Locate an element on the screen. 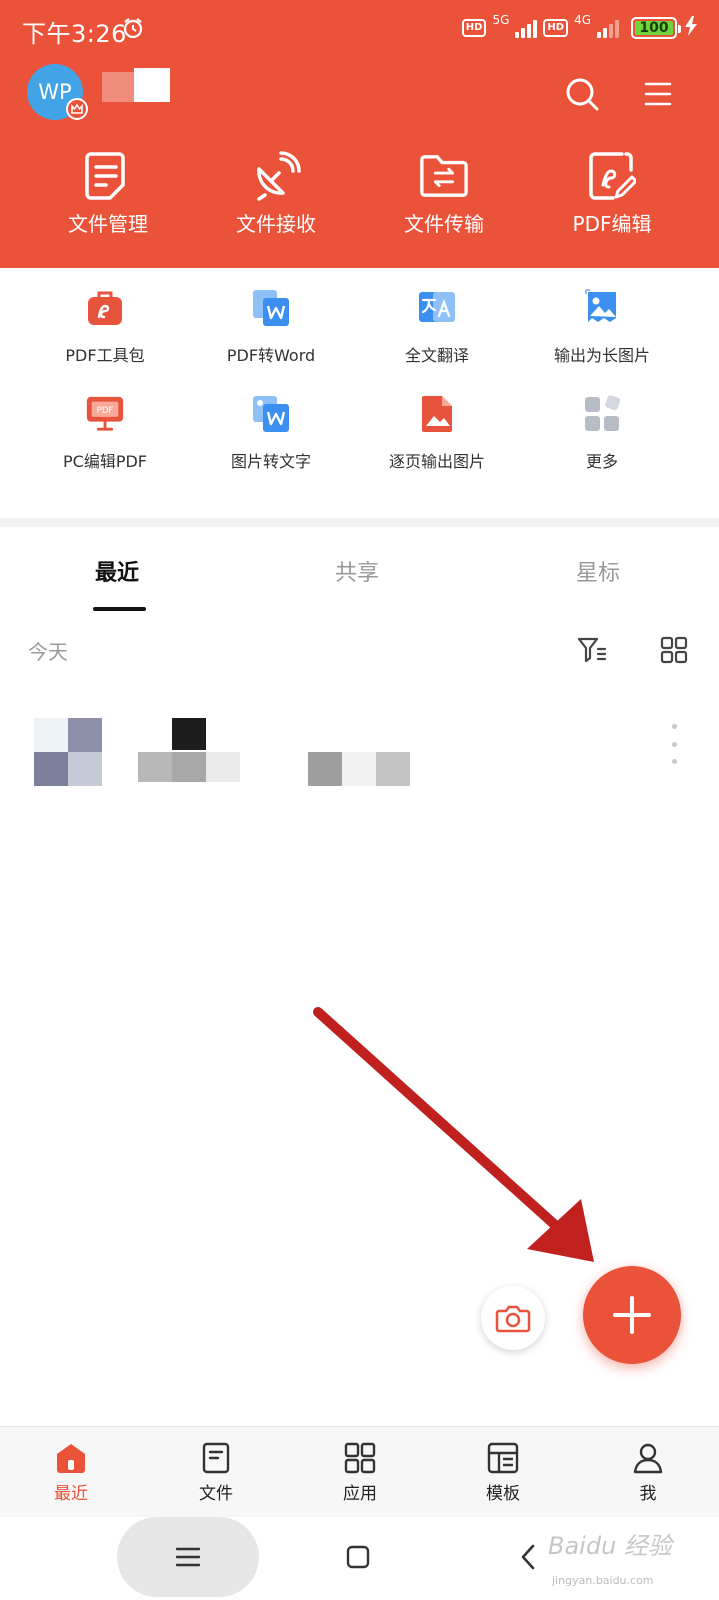 The image size is (719, 1600). tool-more: 更多 is located at coordinates (602, 433).